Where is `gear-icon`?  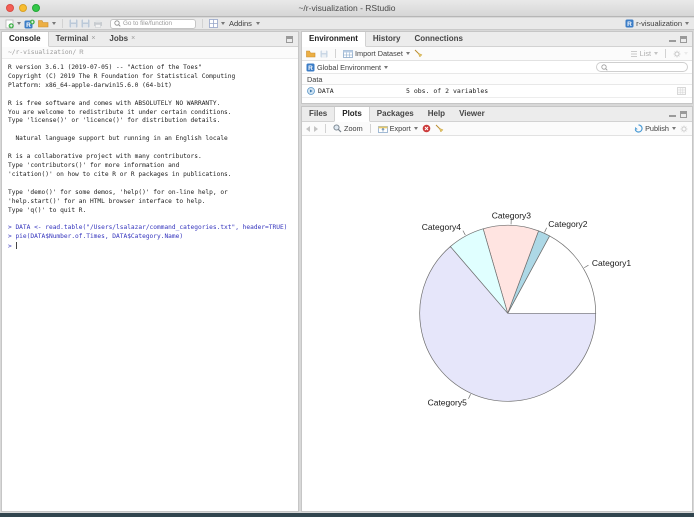 gear-icon is located at coordinates (684, 129).